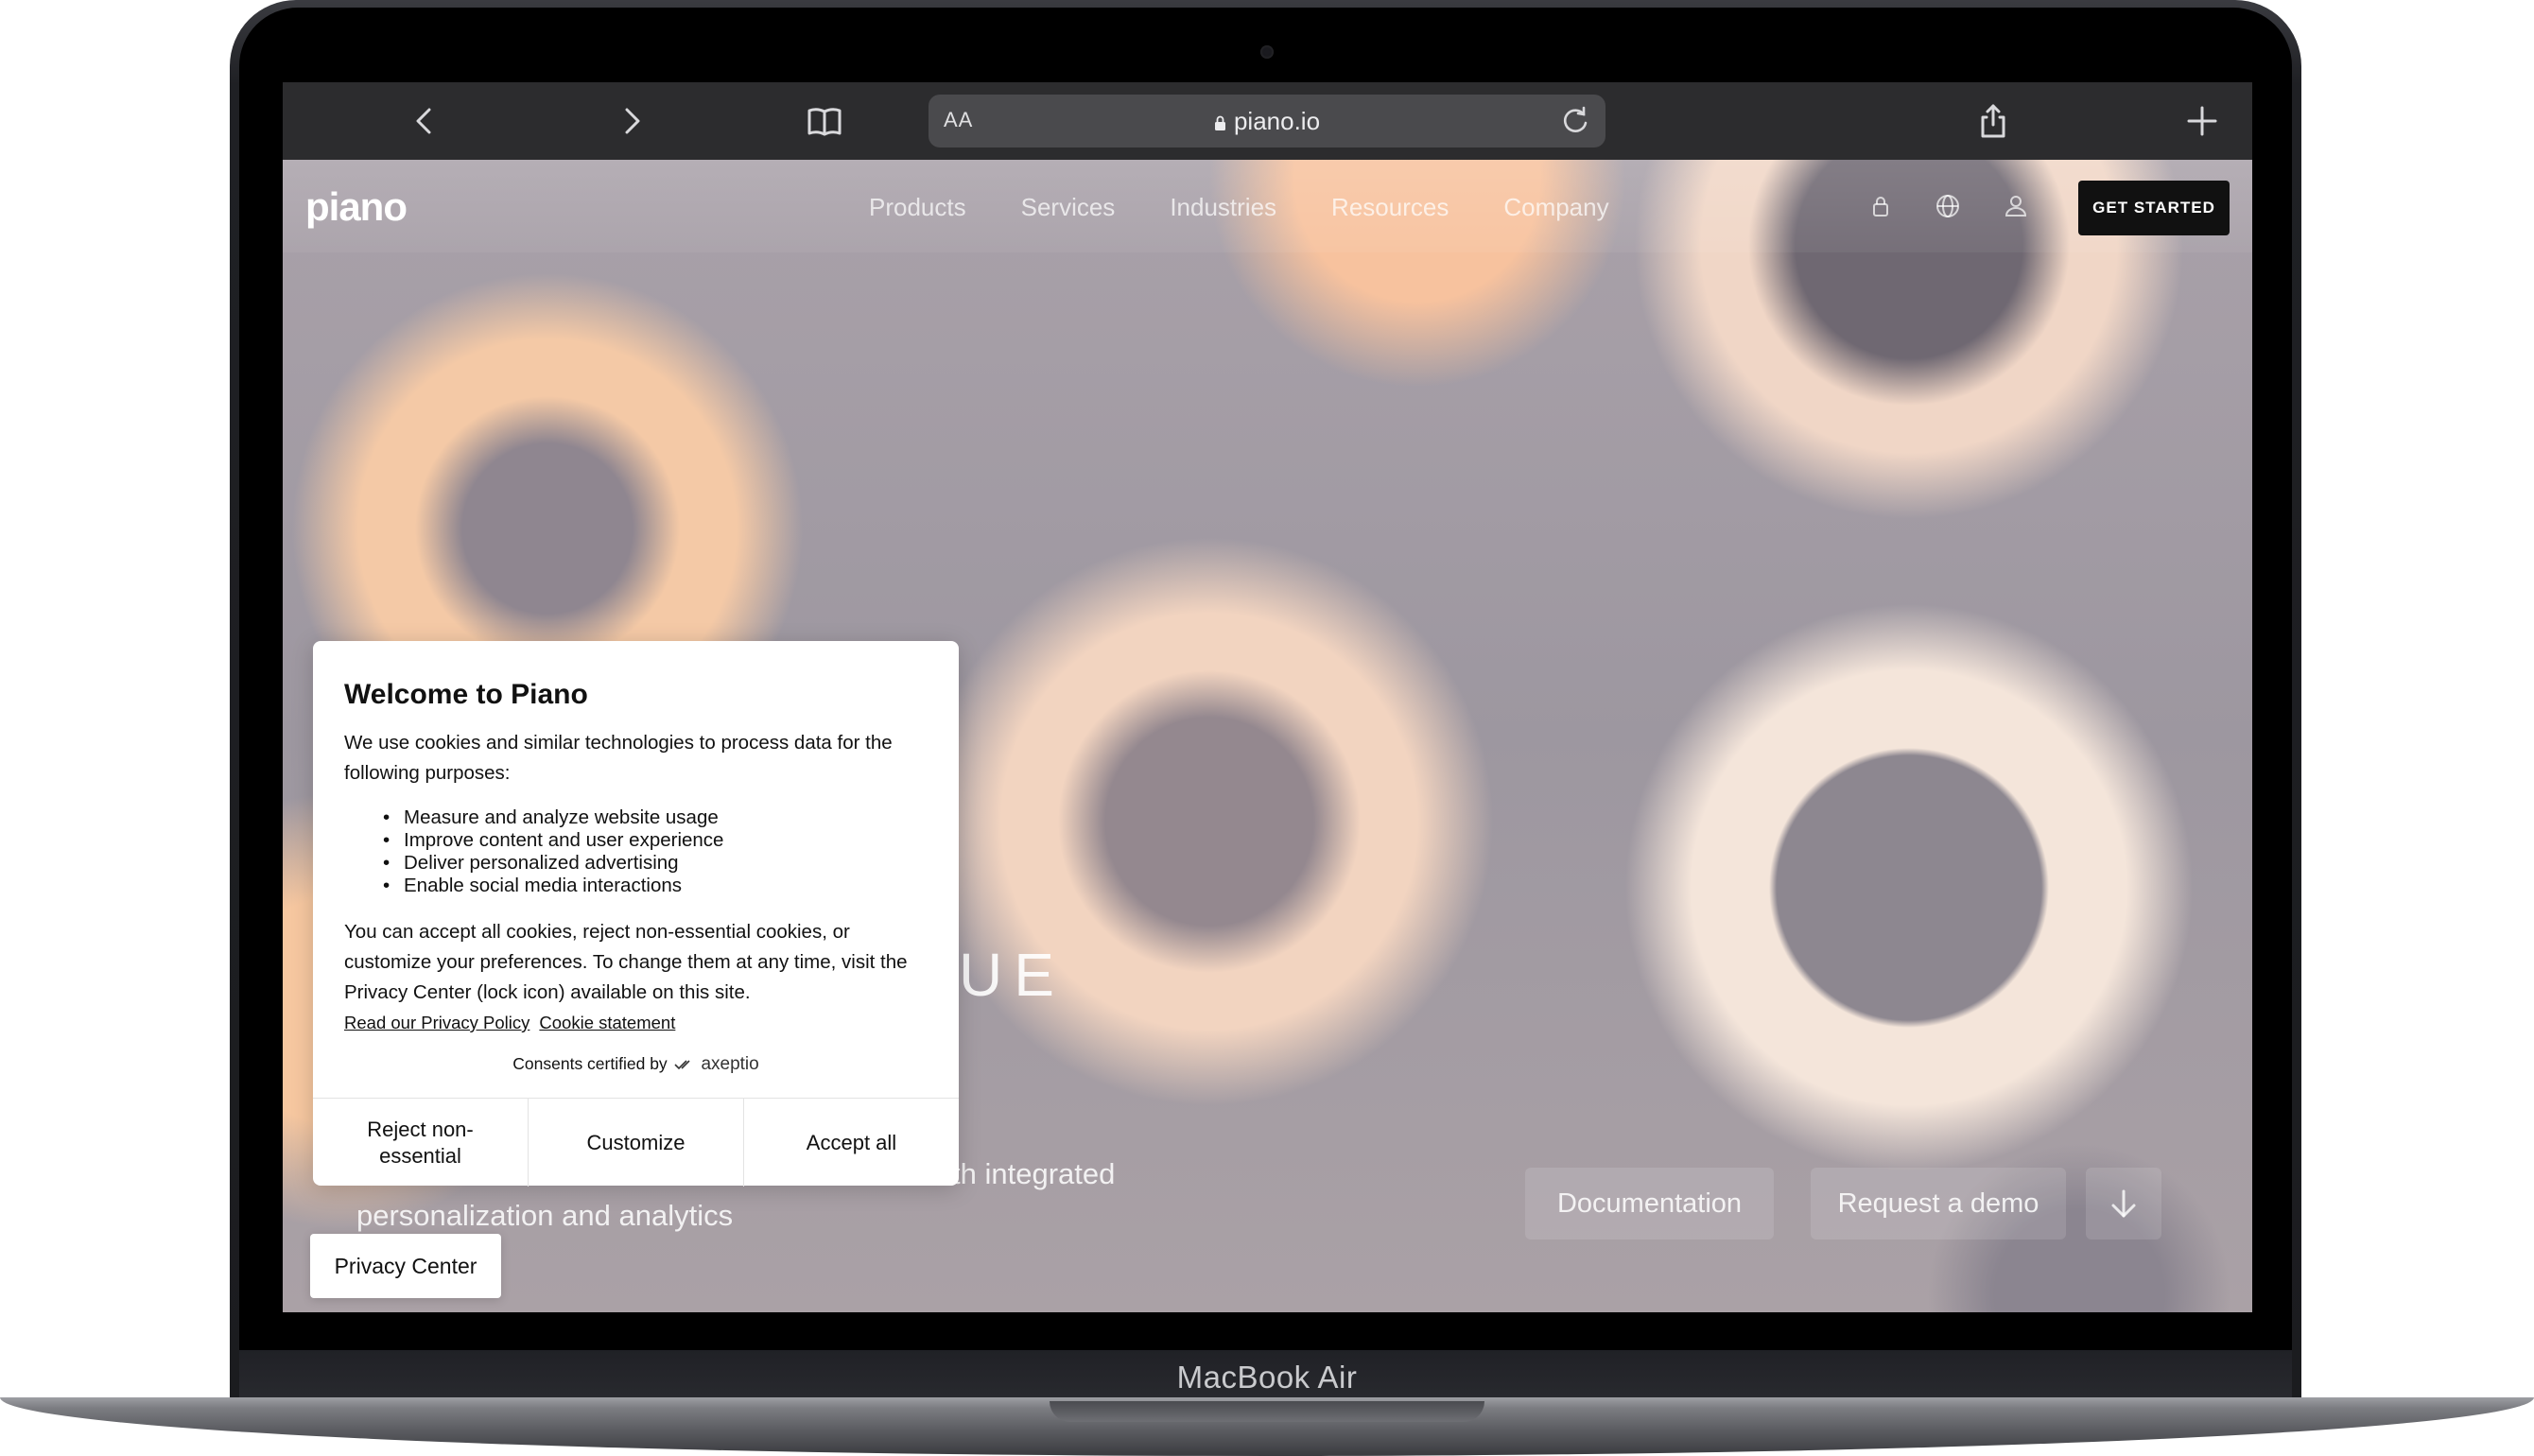  I want to click on nav-resources: Resources, so click(1390, 207).